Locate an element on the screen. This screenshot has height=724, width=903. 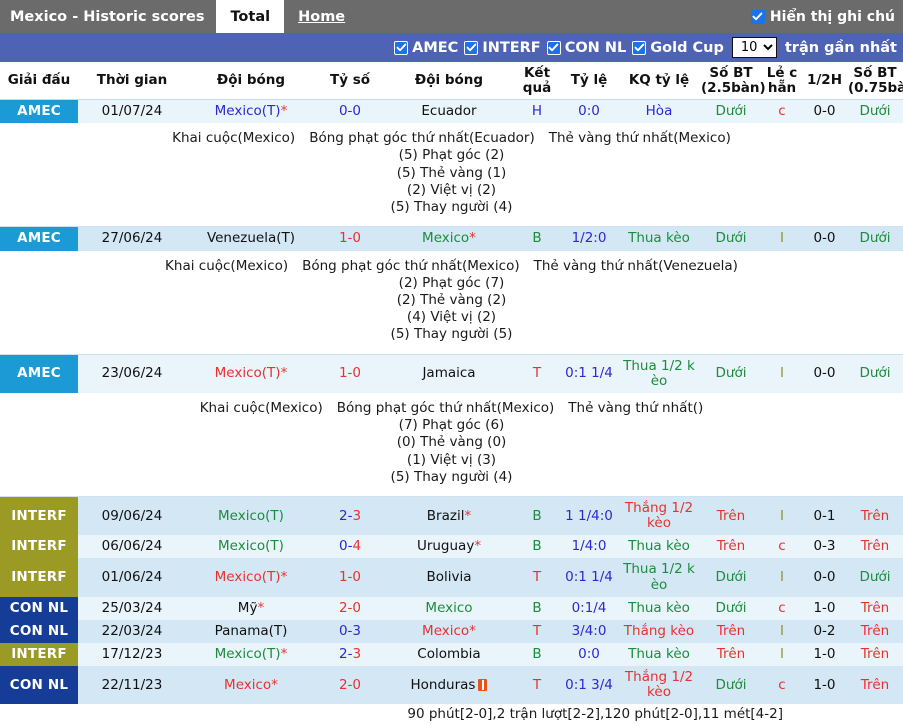
away-team: Jamaica is located at coordinates (449, 373).